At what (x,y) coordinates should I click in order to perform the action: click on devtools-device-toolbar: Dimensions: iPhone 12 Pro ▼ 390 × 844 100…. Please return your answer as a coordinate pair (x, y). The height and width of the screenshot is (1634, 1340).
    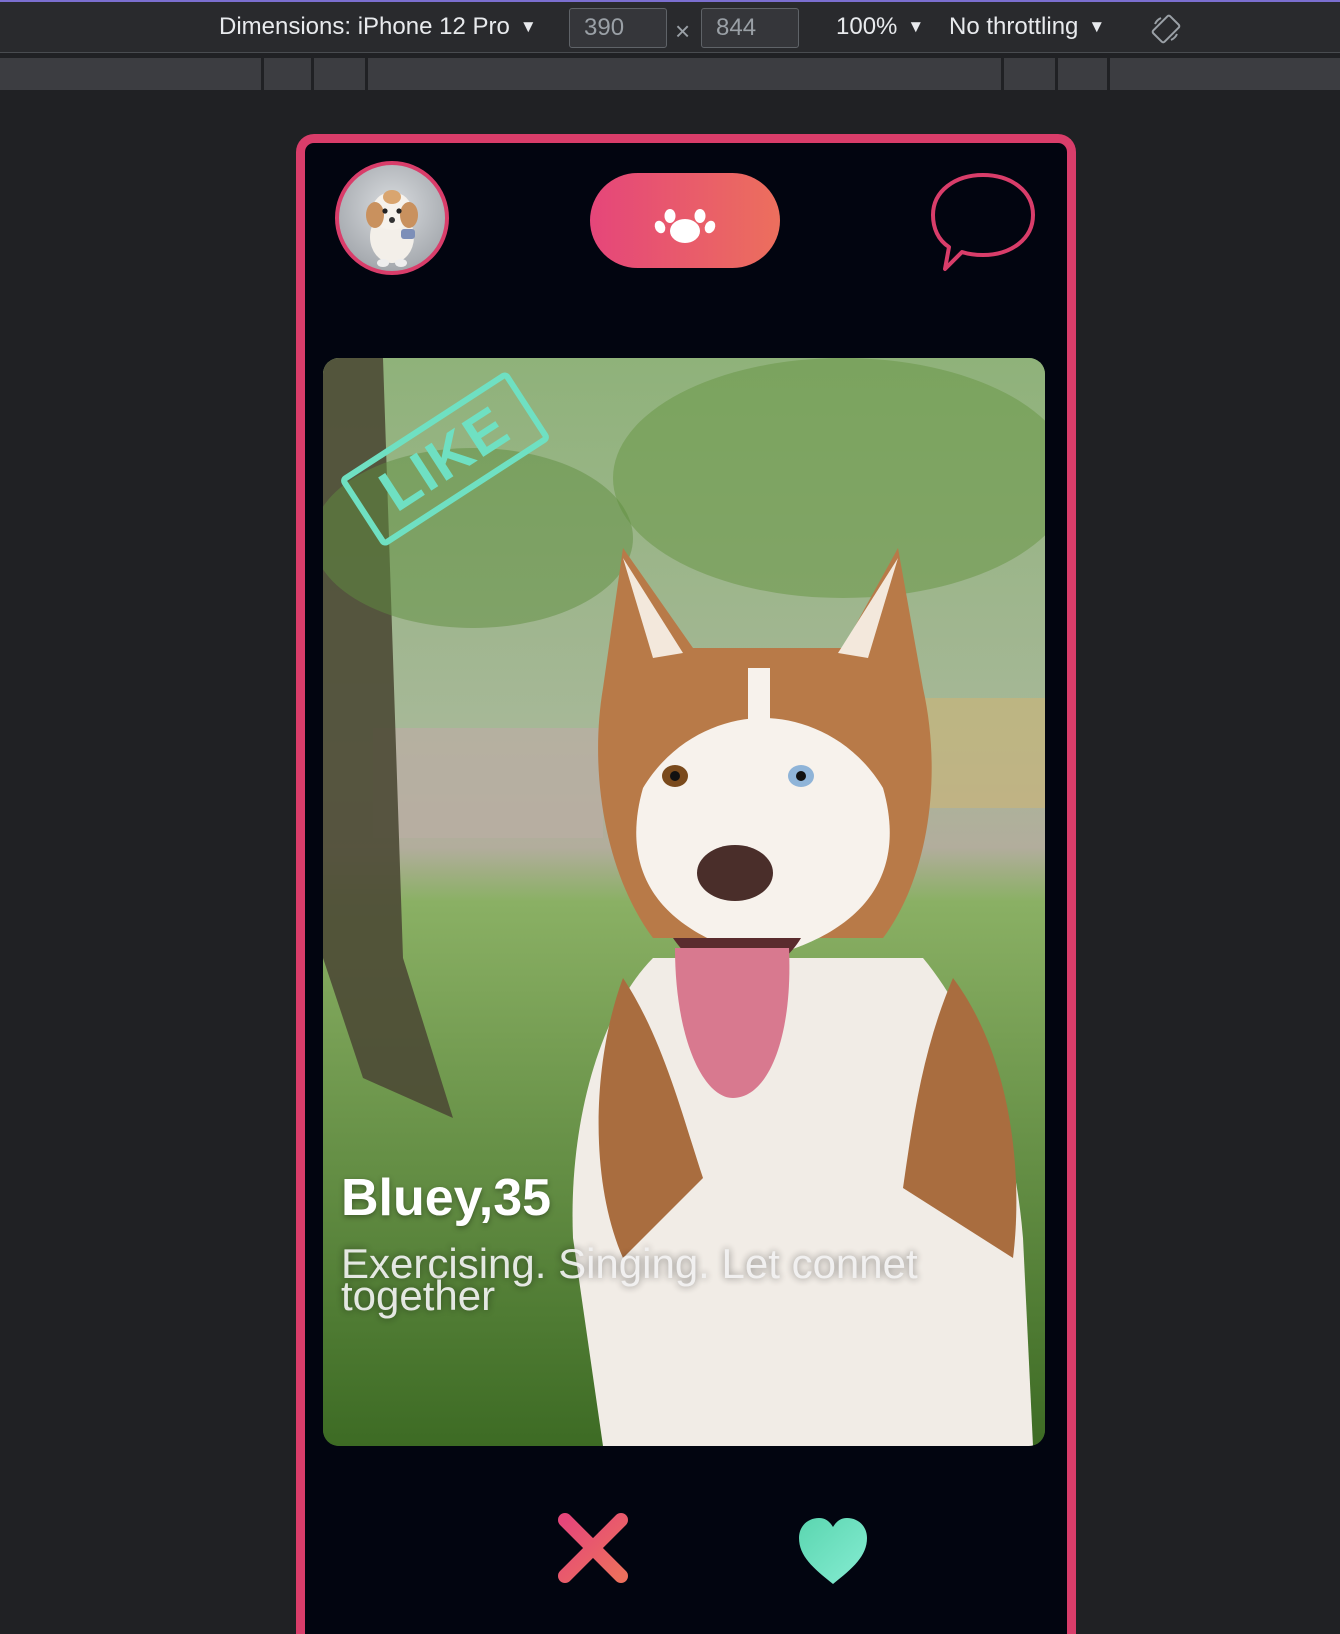
    Looking at the image, I should click on (670, 26).